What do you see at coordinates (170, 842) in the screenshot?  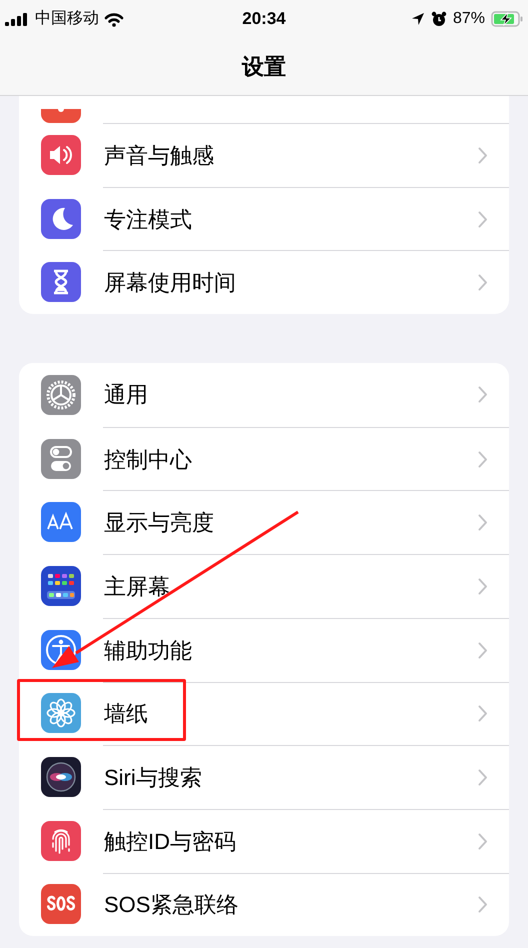 I see `row-label: 触控ID与密码` at bounding box center [170, 842].